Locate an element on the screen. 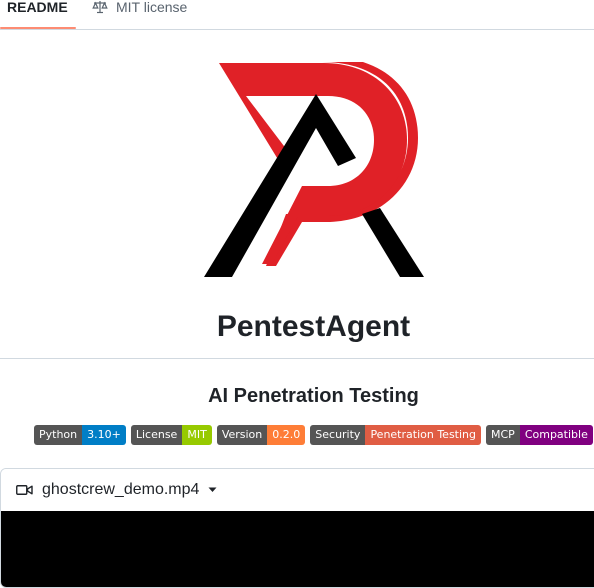 This screenshot has height=588, width=594. video-filename: ghostcrew_demo.mp4 is located at coordinates (121, 489).